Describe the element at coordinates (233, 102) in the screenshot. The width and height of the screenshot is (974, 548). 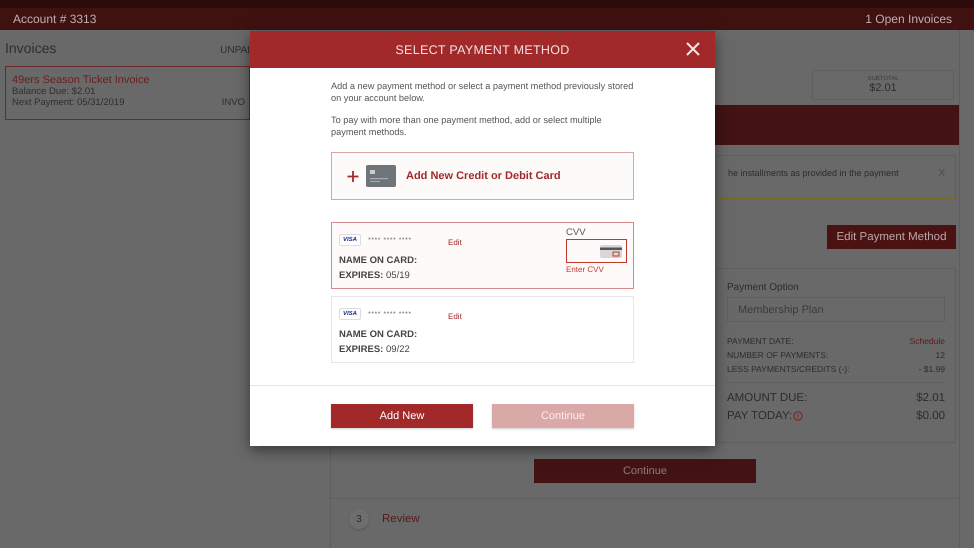
I see `invoice-tag: INVO` at that location.